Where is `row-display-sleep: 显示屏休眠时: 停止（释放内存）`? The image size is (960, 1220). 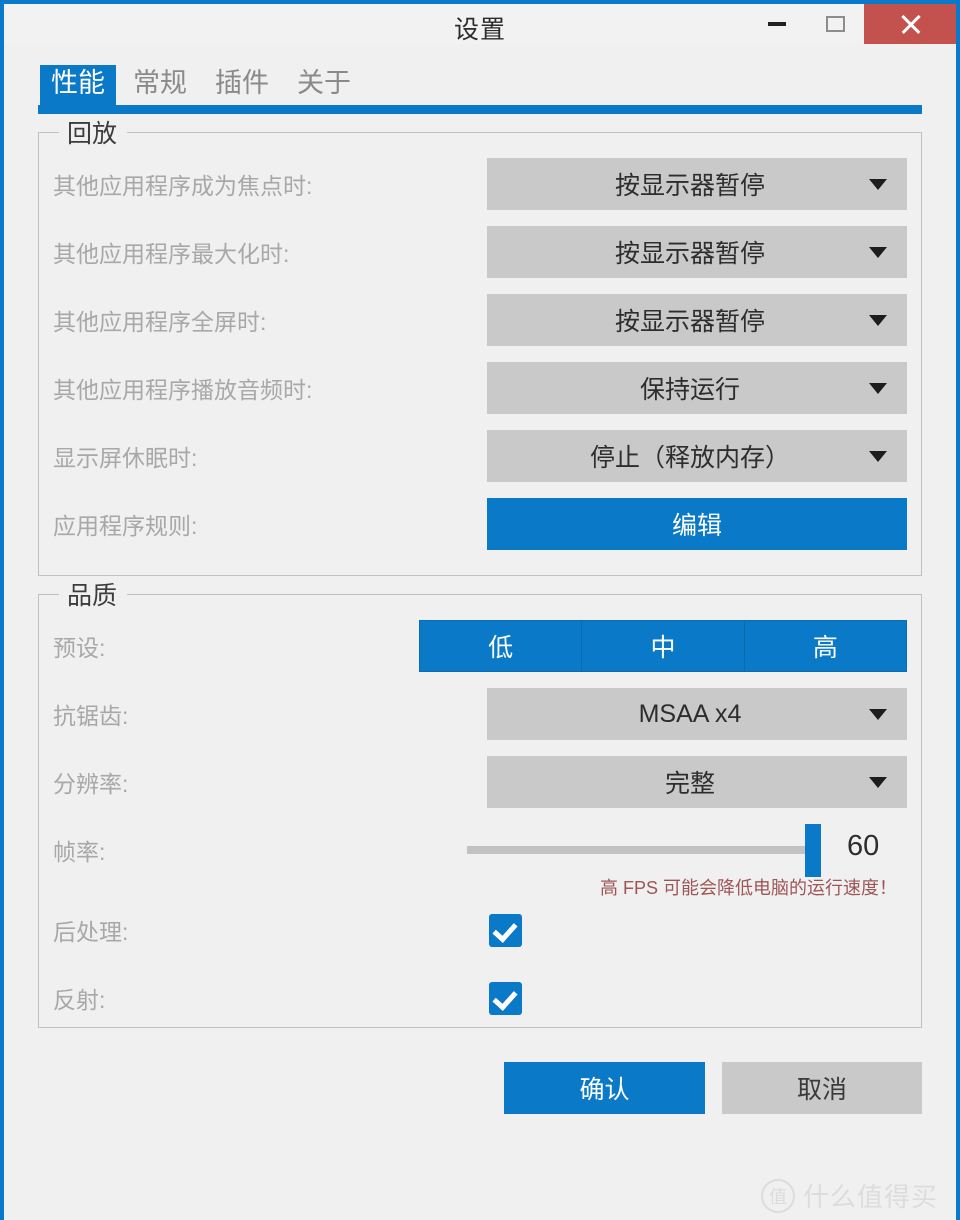 row-display-sleep: 显示屏休眠时: 停止（释放内存） is located at coordinates (480, 456).